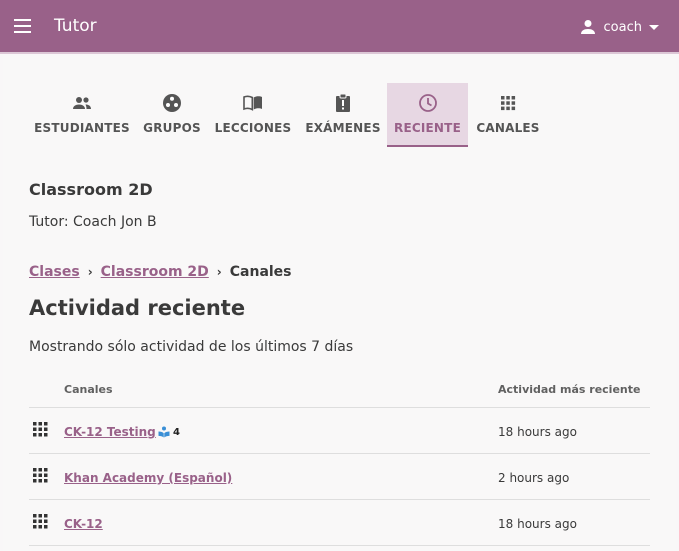 The image size is (679, 551). What do you see at coordinates (75, 26) in the screenshot?
I see `app-title: Tutor` at bounding box center [75, 26].